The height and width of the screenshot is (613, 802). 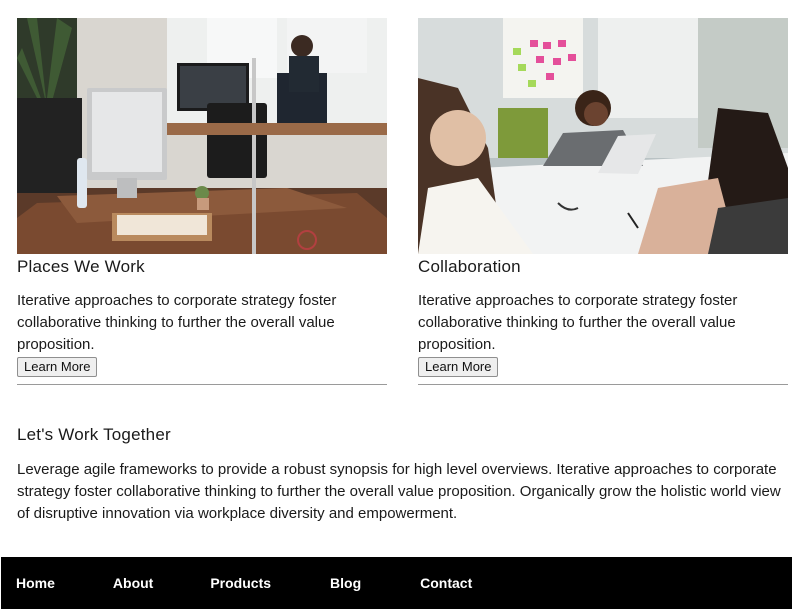 What do you see at coordinates (446, 583) in the screenshot?
I see `nav-link-contact: Contact` at bounding box center [446, 583].